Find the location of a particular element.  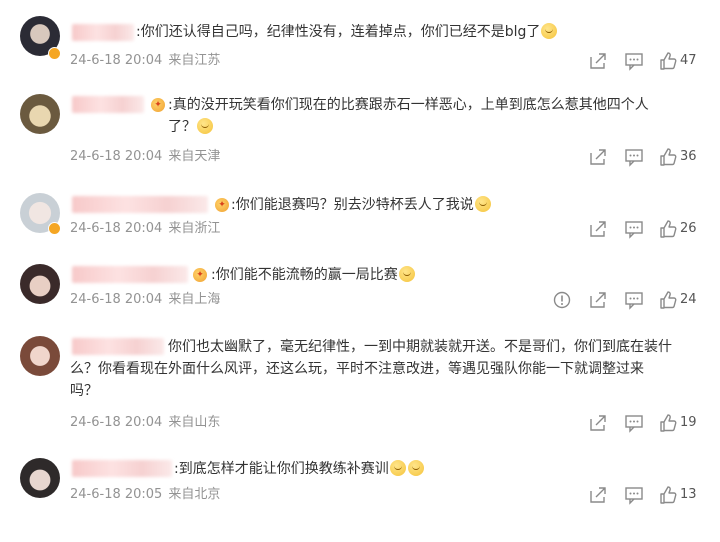

comment-location: 来自北京 is located at coordinates (194, 494).